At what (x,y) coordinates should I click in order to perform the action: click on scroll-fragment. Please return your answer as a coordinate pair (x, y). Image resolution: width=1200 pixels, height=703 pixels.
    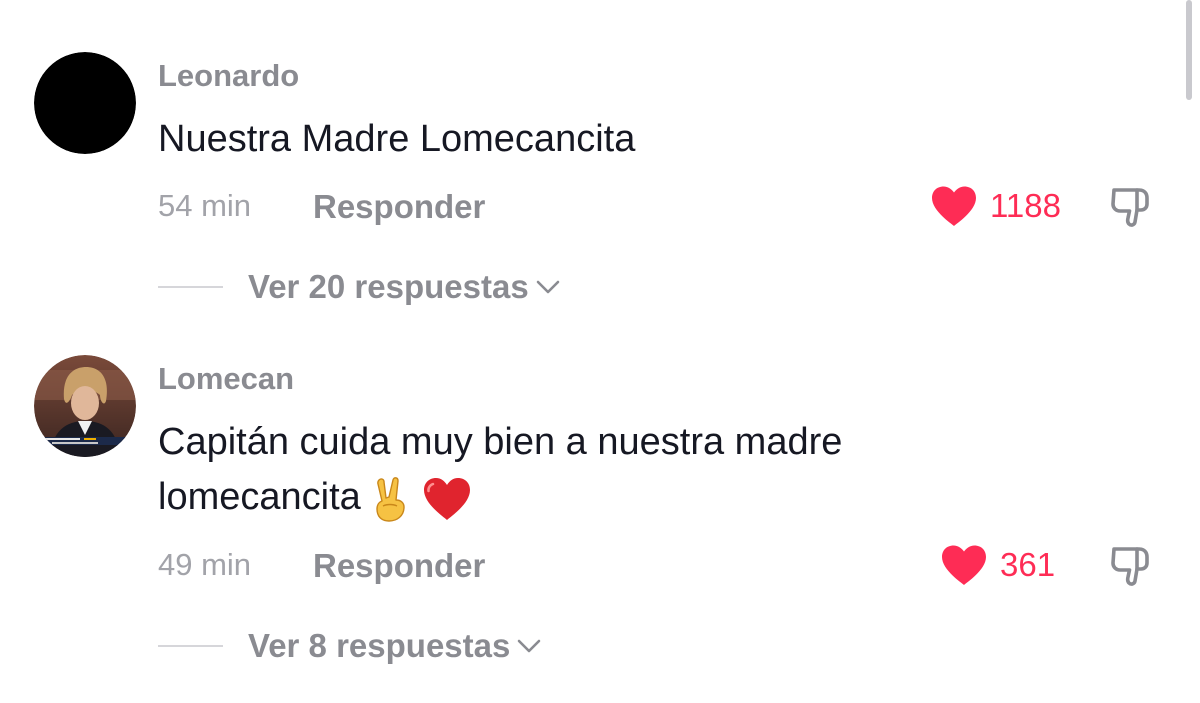
    Looking at the image, I should click on (410, 2).